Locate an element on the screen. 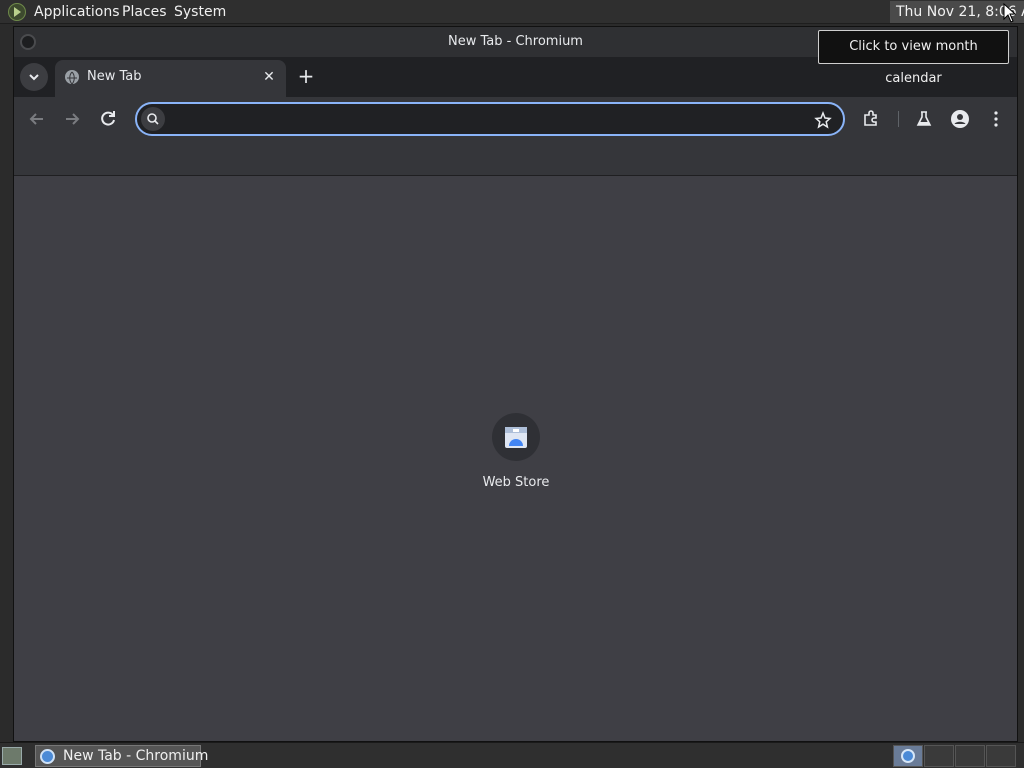  arrow-left-icon is located at coordinates (36, 119).